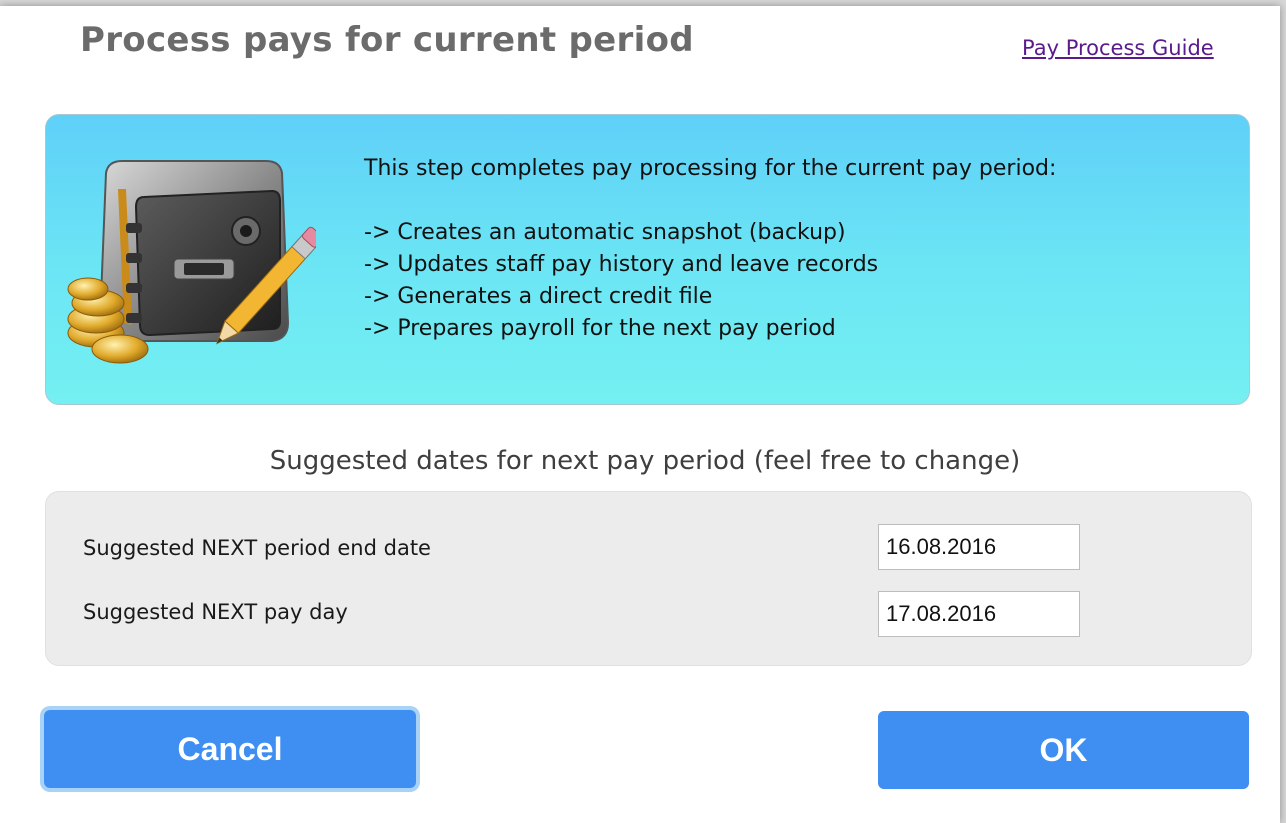  I want to click on end-date-label: Suggested NEXT period end date, so click(257, 548).